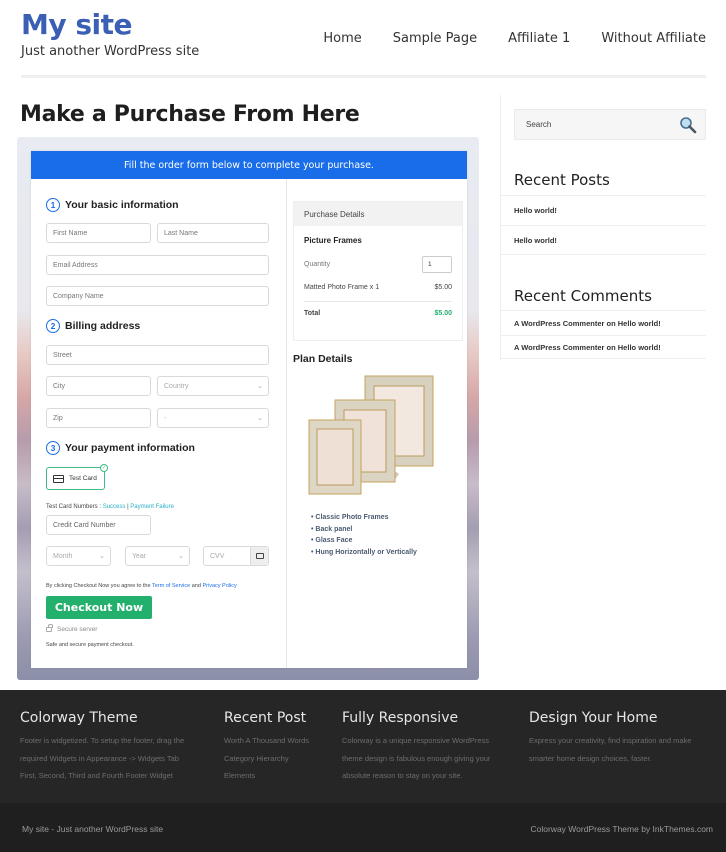 This screenshot has height=852, width=726. I want to click on product-name: Picture Frames, so click(378, 240).